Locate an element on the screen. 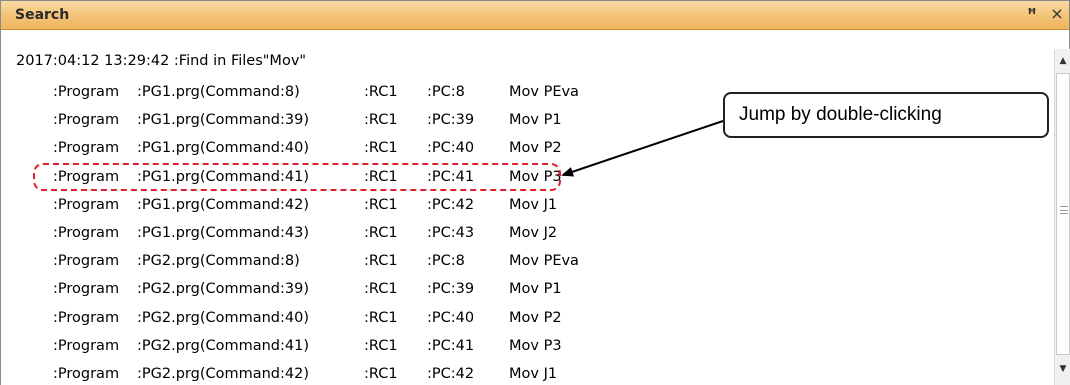 Image resolution: width=1070 pixels, height=385 pixels. result-command: Mov P3 is located at coordinates (535, 345).